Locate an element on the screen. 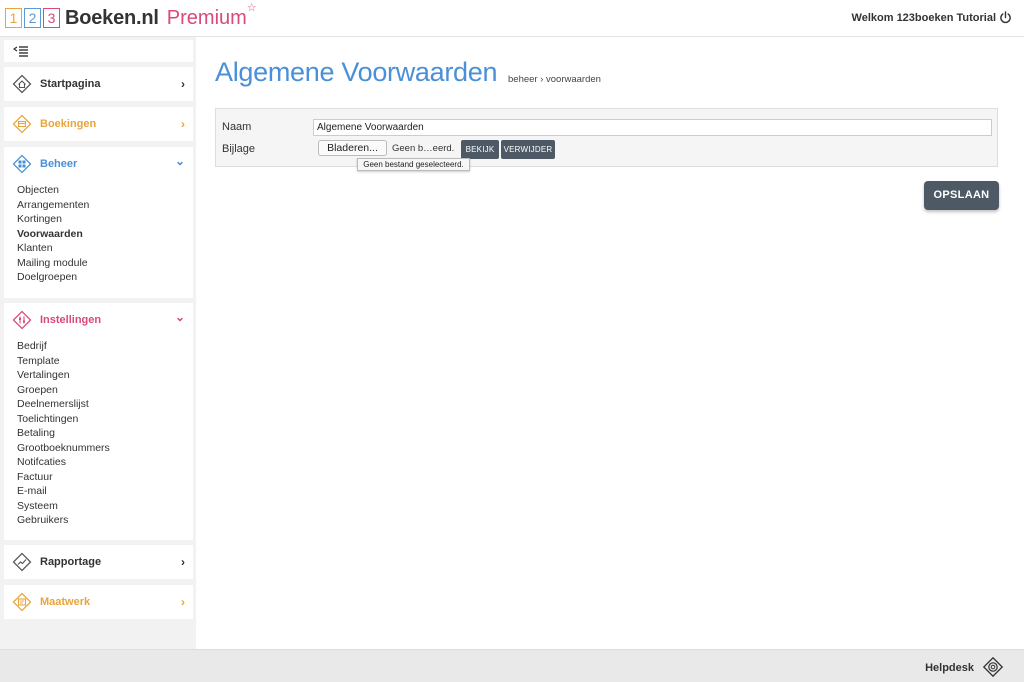 This screenshot has height=682, width=1024. sidebar-section-header: Startpagina › is located at coordinates (98, 84).